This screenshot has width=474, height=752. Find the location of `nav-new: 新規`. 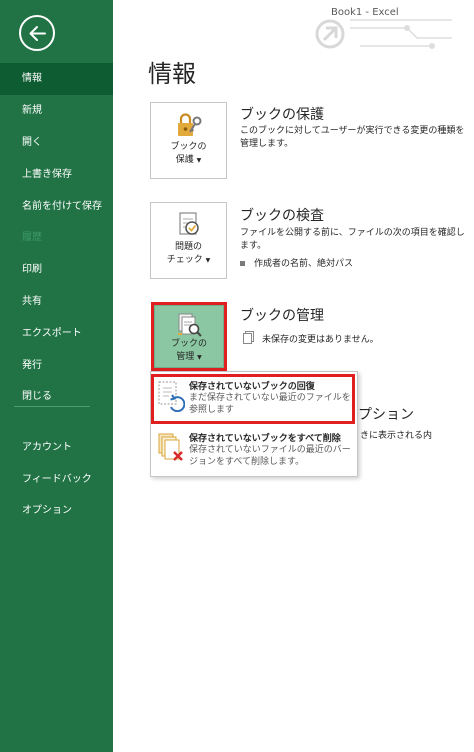

nav-new: 新規 is located at coordinates (56, 111).